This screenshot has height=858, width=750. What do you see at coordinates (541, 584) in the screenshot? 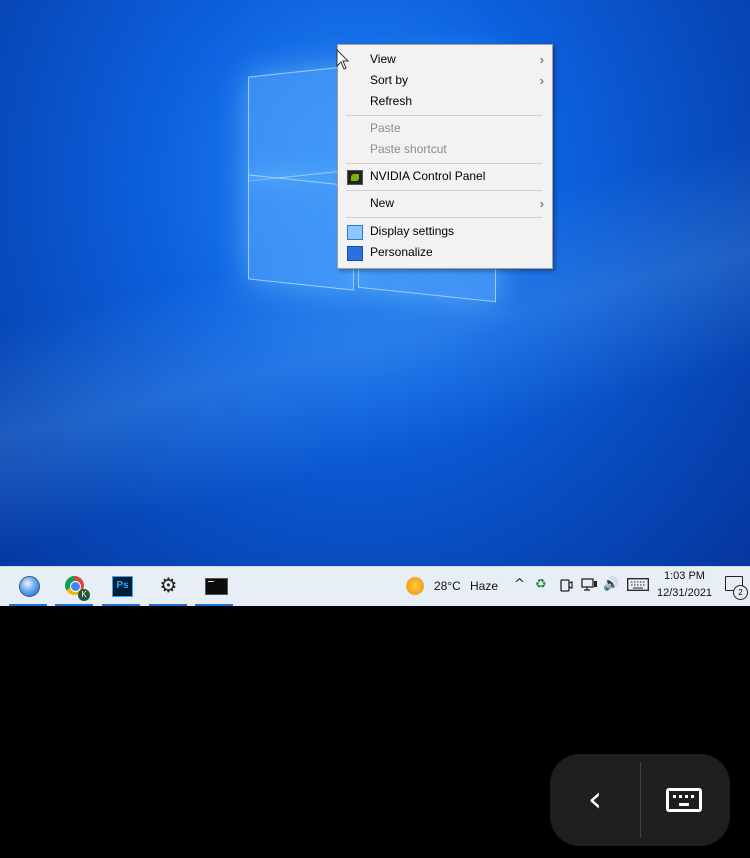
I see `sync-icon: ♻` at bounding box center [541, 584].